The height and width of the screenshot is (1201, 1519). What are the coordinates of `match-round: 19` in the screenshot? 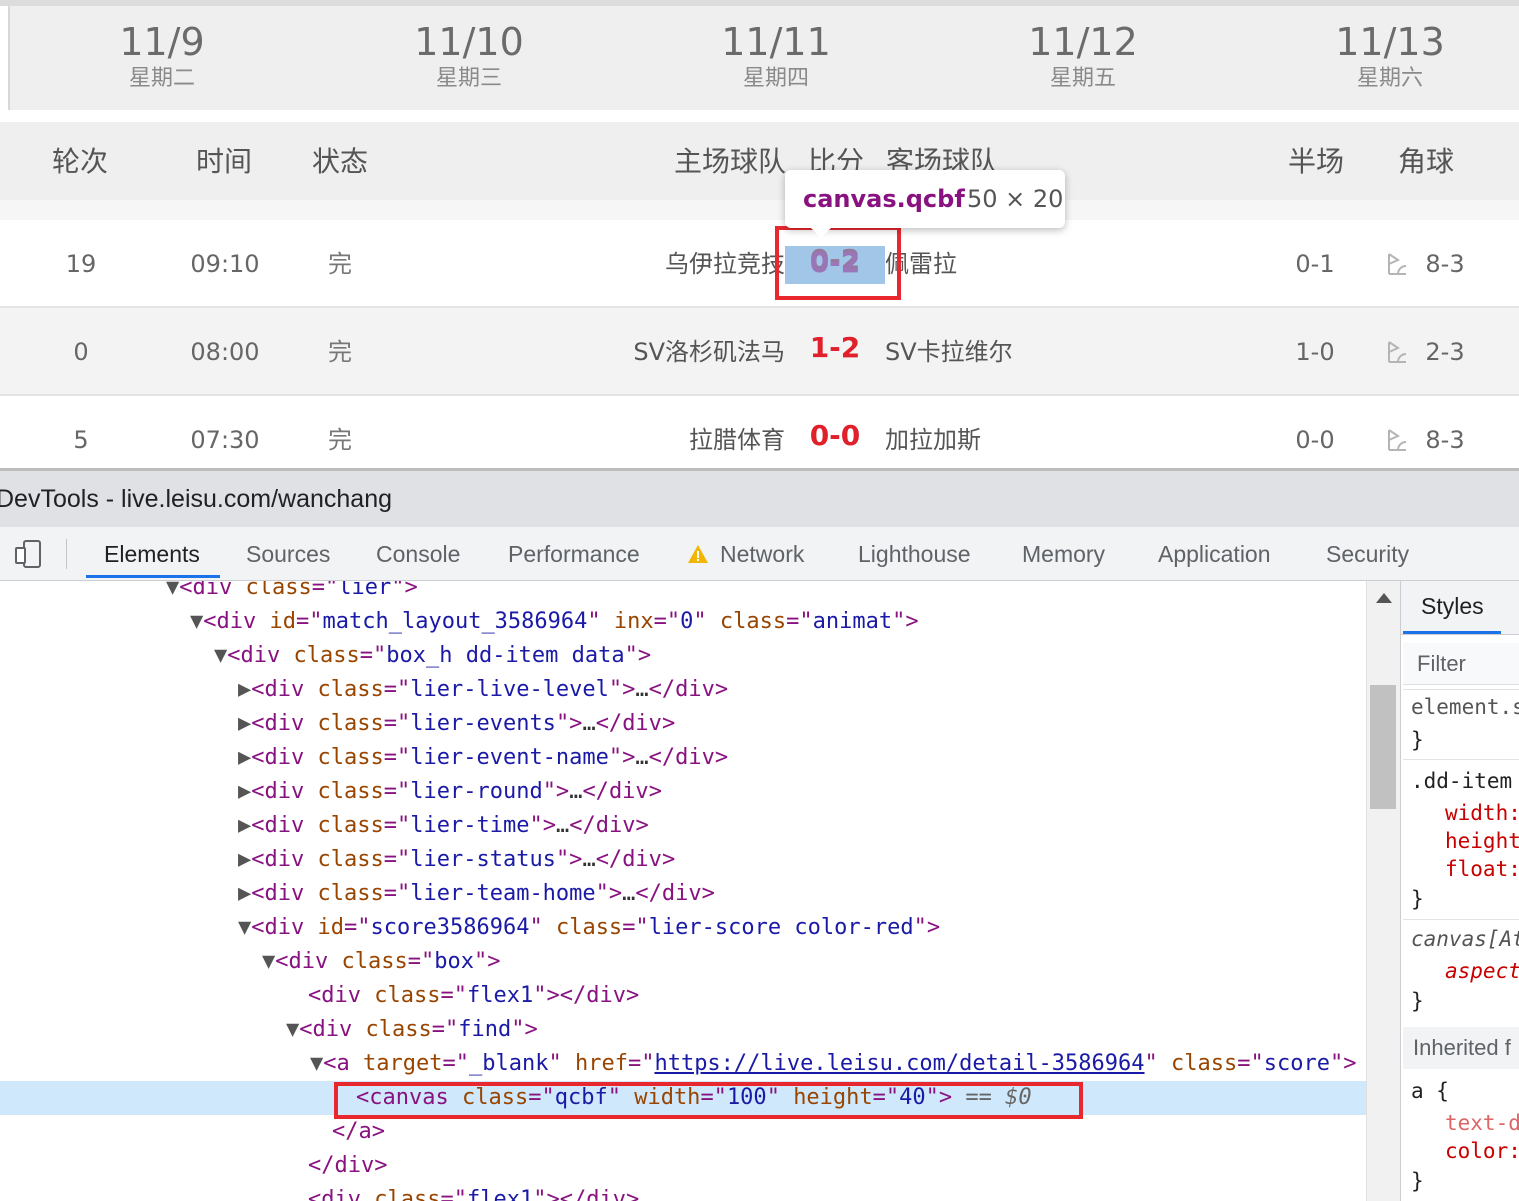 It's located at (81, 264).